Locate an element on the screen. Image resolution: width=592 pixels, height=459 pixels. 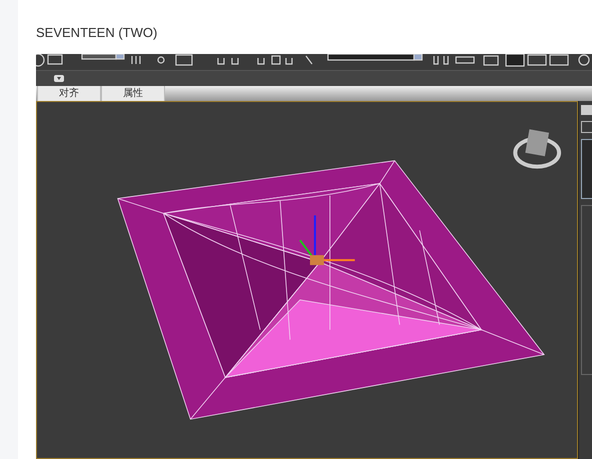
heading: SEVENTEEN (TWO) is located at coordinates (97, 33).